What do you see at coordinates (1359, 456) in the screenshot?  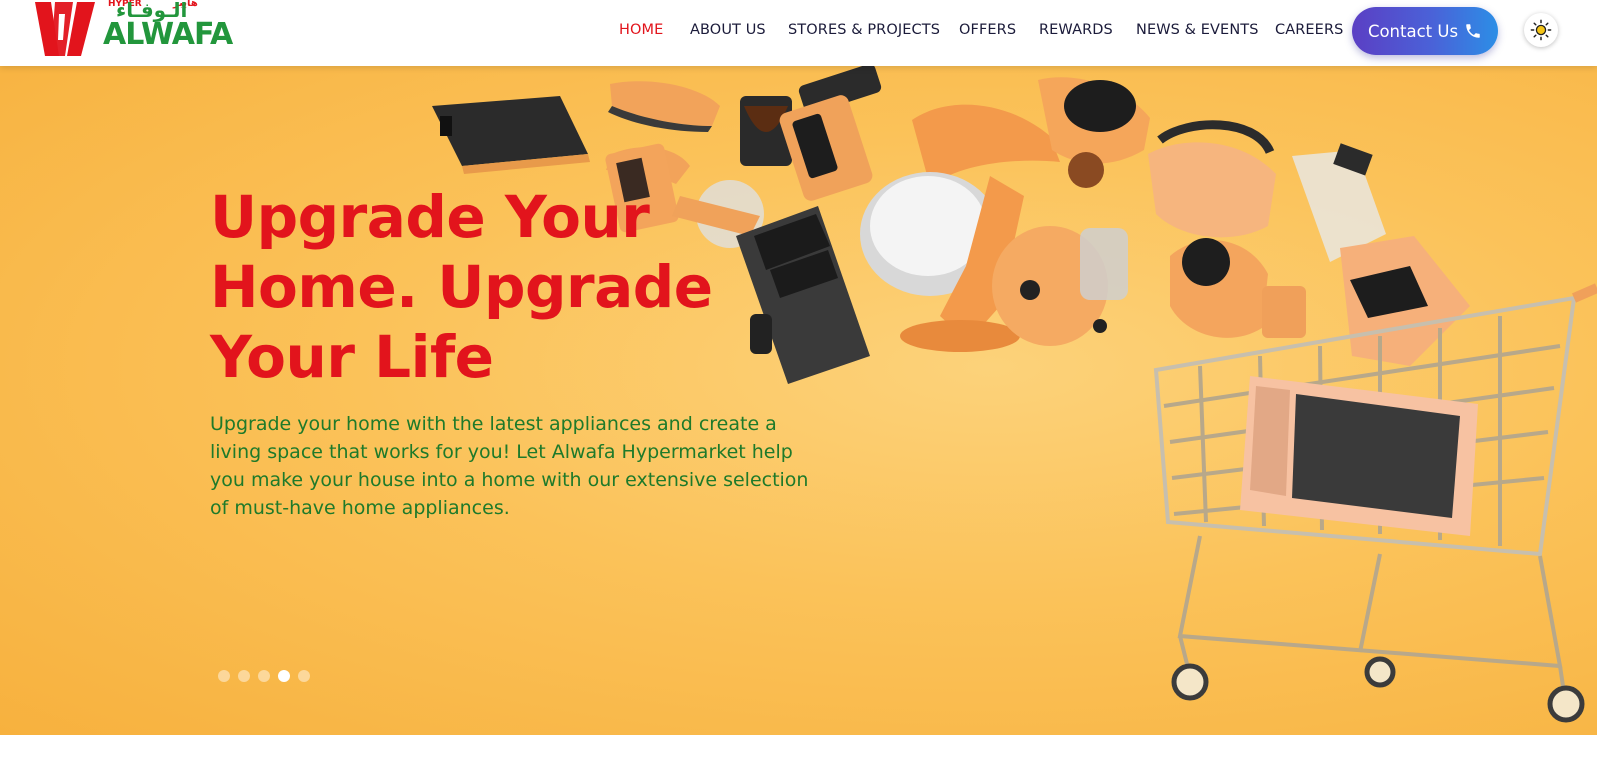 I see `microwave-illustration` at bounding box center [1359, 456].